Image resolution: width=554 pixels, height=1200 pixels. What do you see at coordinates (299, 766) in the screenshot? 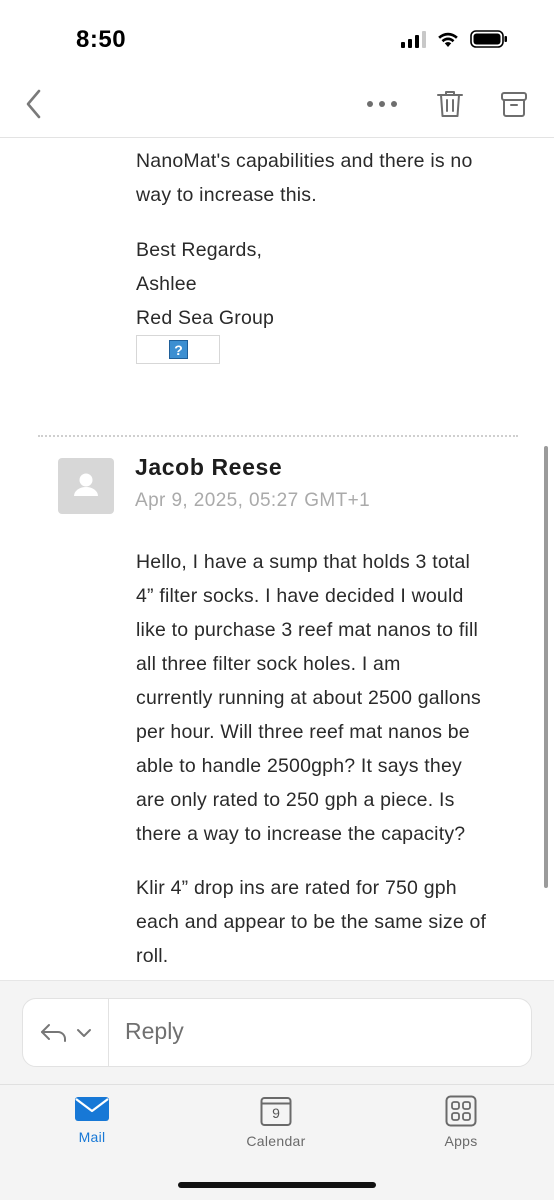
I see `body-line: able to handle 2500gph? It says they` at bounding box center [299, 766].